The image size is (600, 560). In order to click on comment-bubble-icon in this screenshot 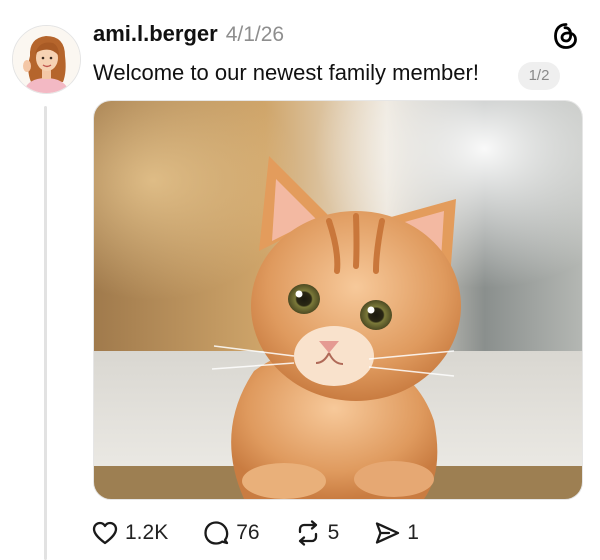, I will do `click(216, 533)`.